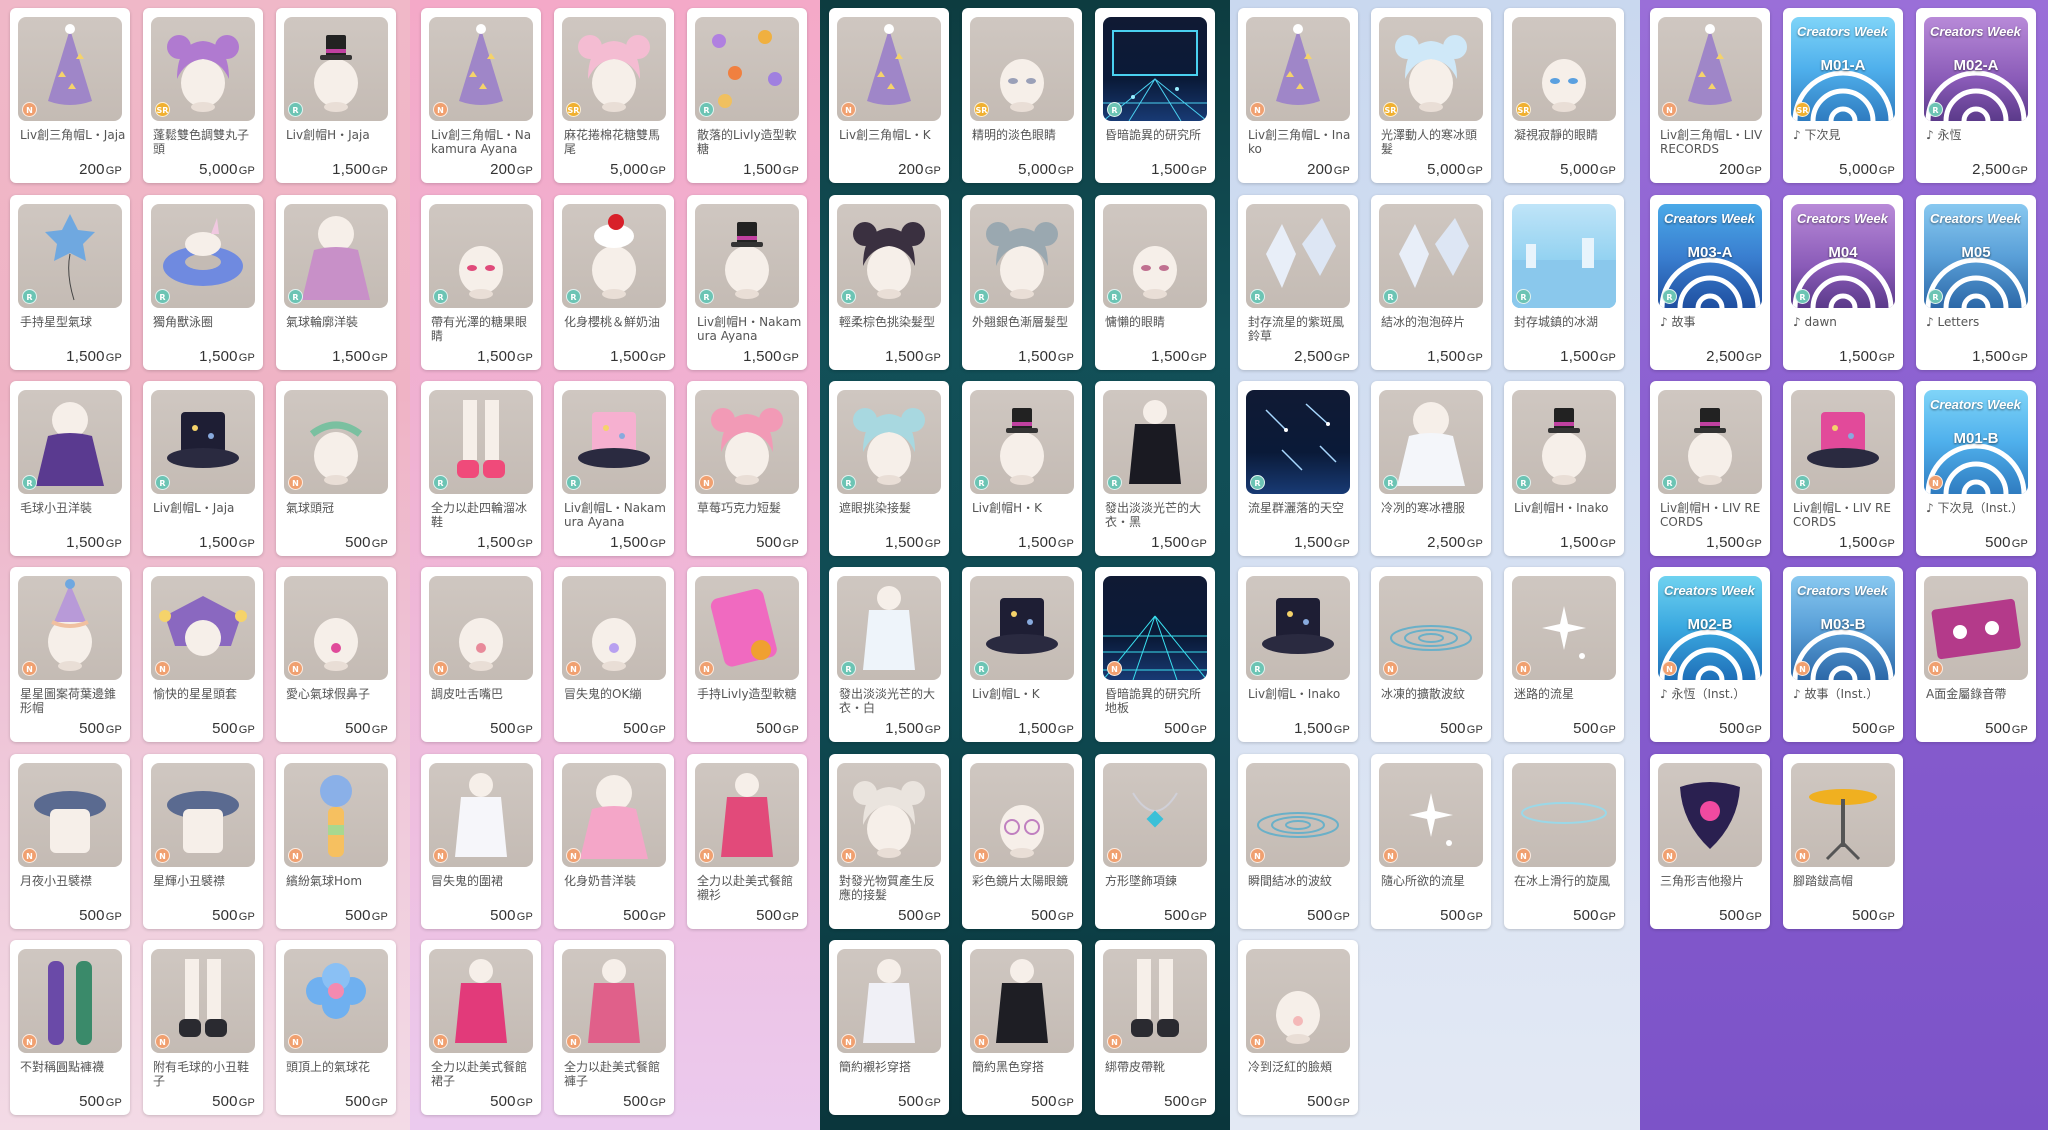 Image resolution: width=2048 pixels, height=1130 pixels. I want to click on shop-item-card: N 對發光物質產生反應的接髮 500GP, so click(889, 841).